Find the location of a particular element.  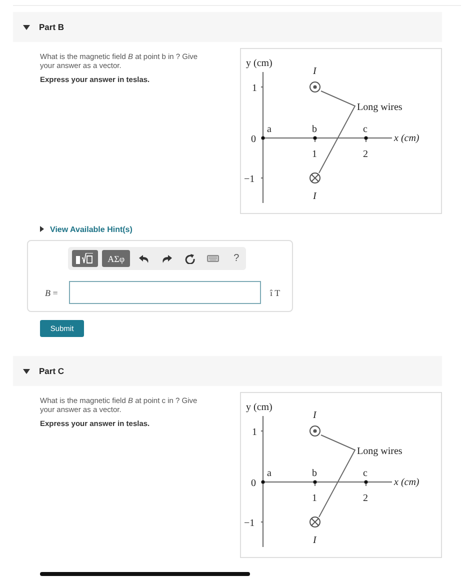

unit-label: î T is located at coordinates (275, 293).